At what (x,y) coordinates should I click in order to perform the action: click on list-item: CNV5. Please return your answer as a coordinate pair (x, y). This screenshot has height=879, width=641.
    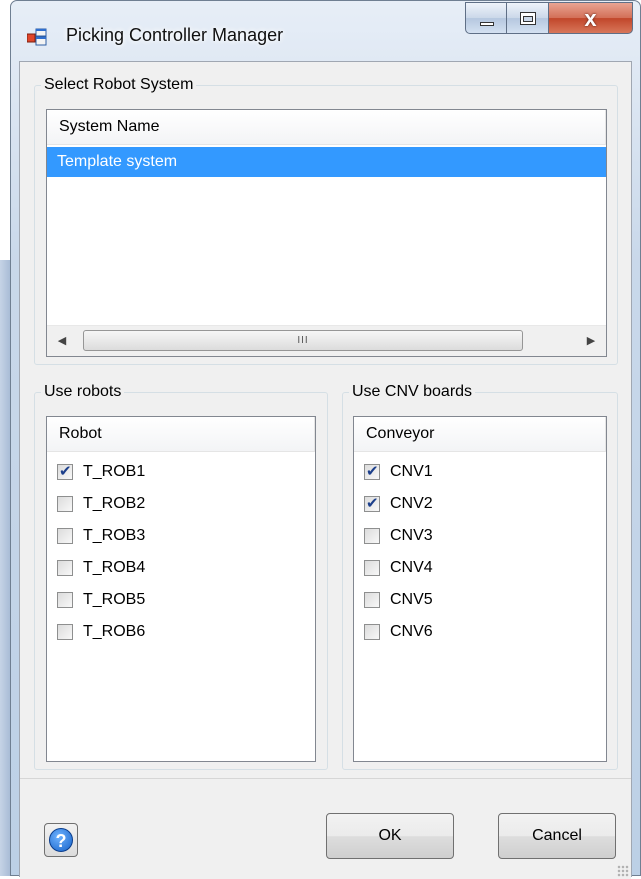
    Looking at the image, I should click on (480, 600).